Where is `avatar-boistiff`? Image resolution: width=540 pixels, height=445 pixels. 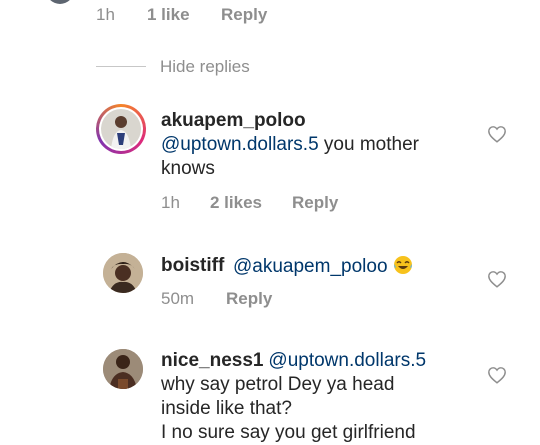 avatar-boistiff is located at coordinates (123, 273).